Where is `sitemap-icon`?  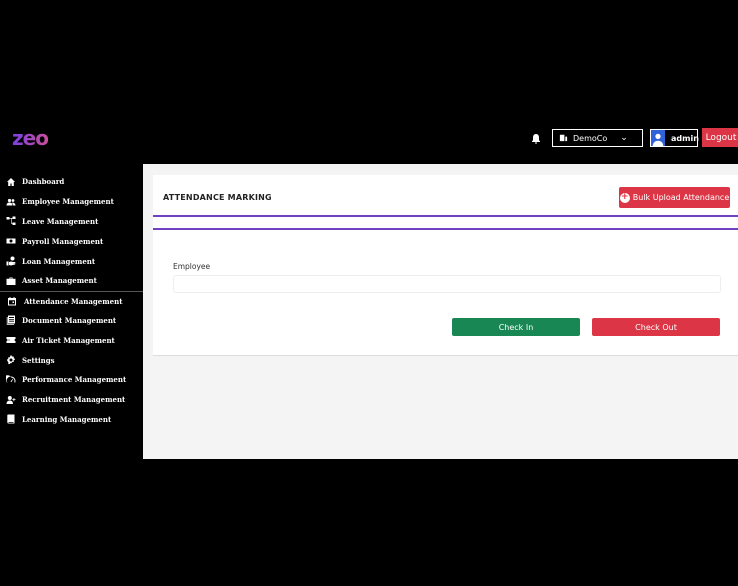 sitemap-icon is located at coordinates (11, 221).